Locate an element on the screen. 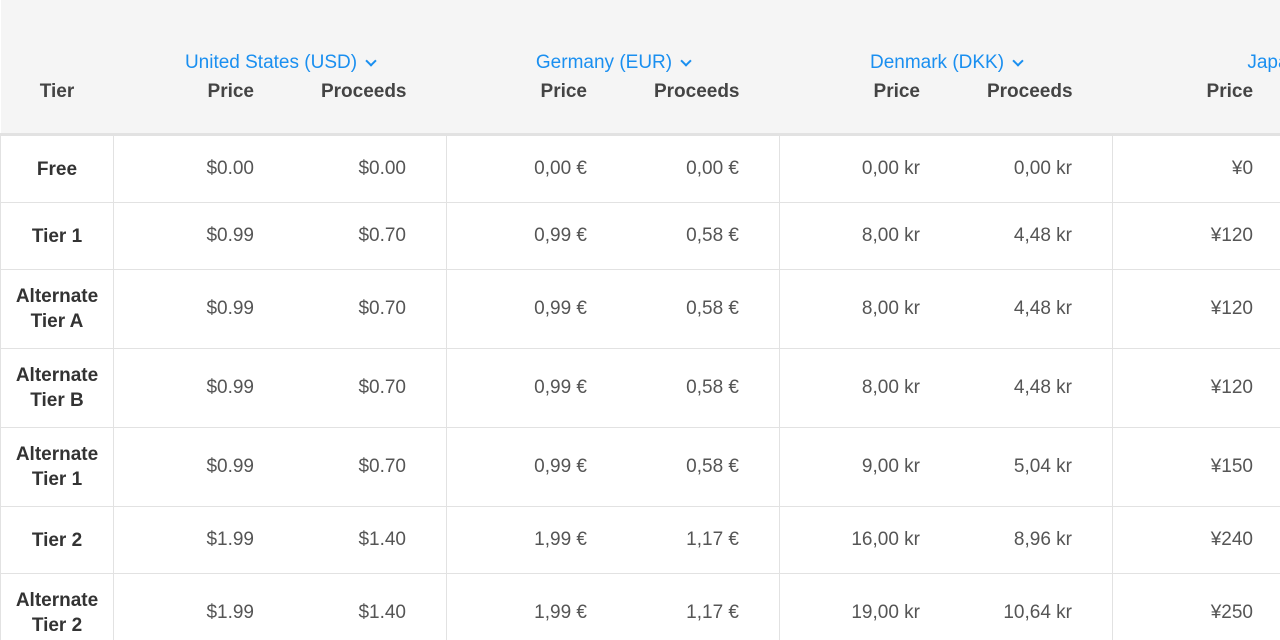 Image resolution: width=1280 pixels, height=640 pixels. tier-name: Alternate Tier B is located at coordinates (57, 388).